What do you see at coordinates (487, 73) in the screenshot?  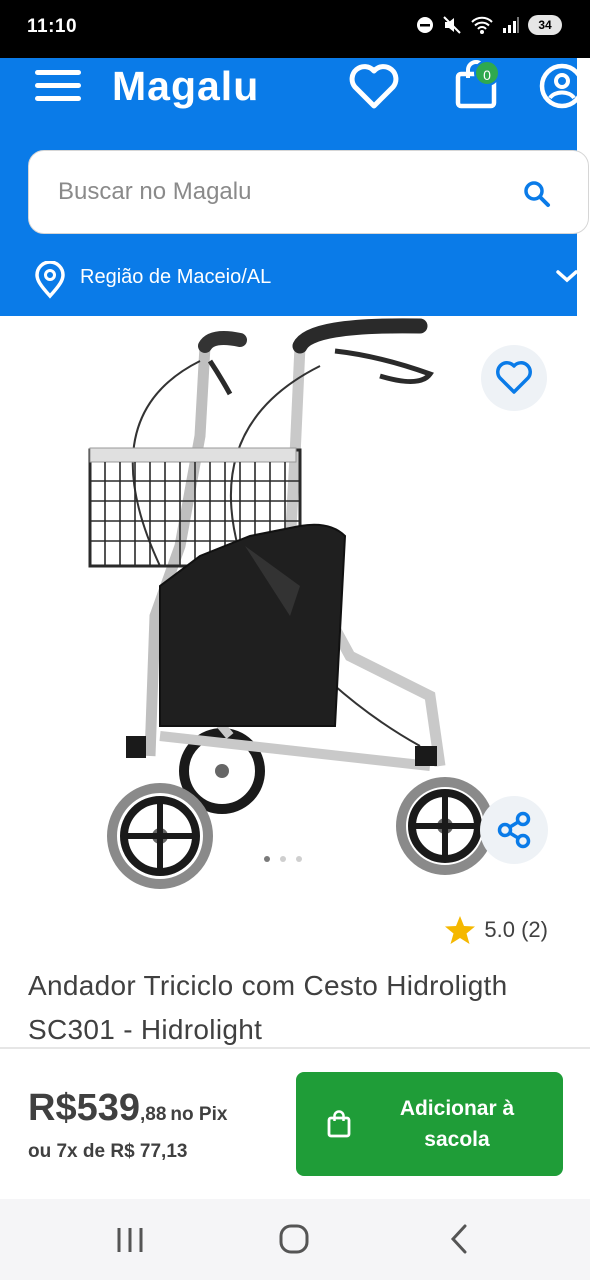 I see `cart-count-badge: 0` at bounding box center [487, 73].